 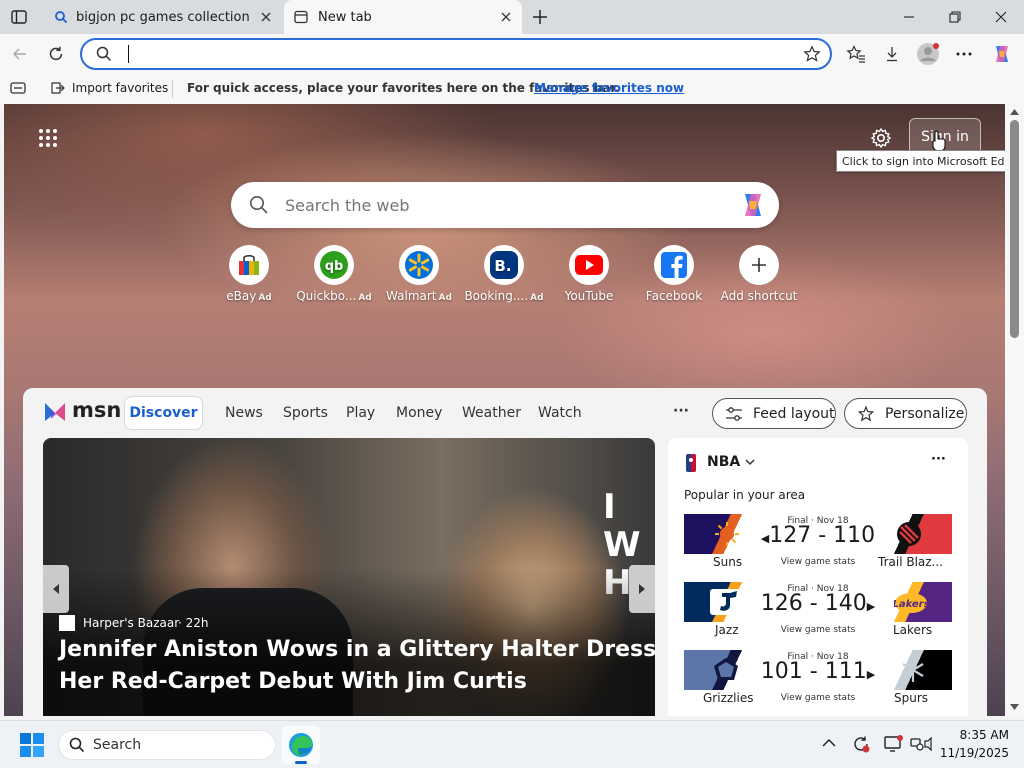 I want to click on home-team-name: Grizzlies, so click(x=728, y=698).